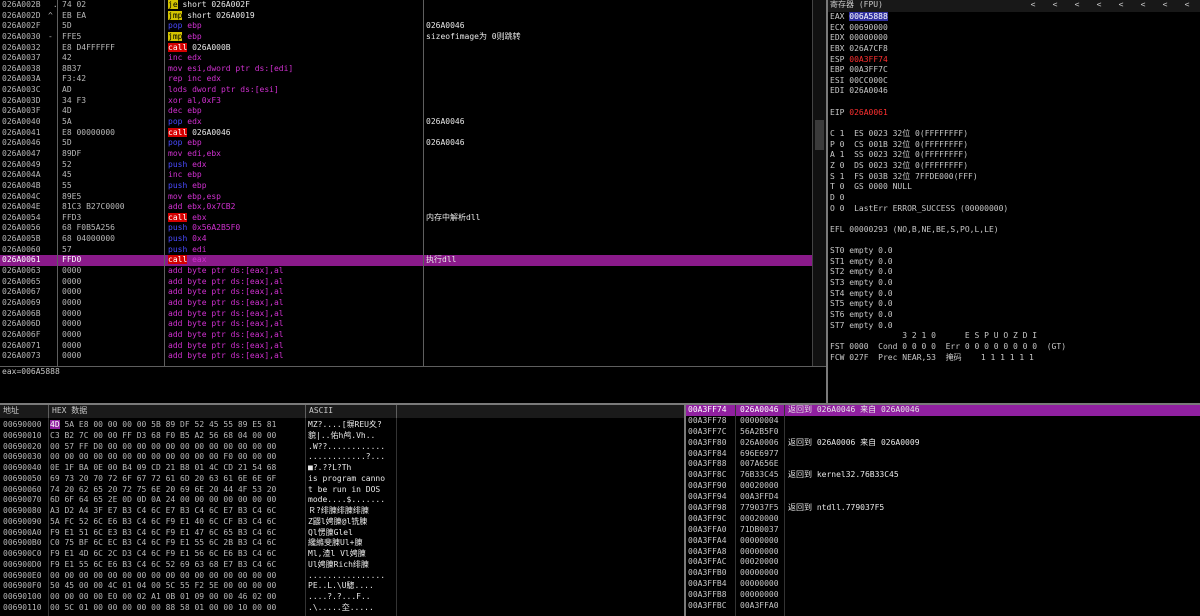 The image size is (1200, 616). Describe the element at coordinates (406, 271) in the screenshot. I see `disasm-row: 026A0063 0000 add byte ptr ds:[eax],al` at that location.